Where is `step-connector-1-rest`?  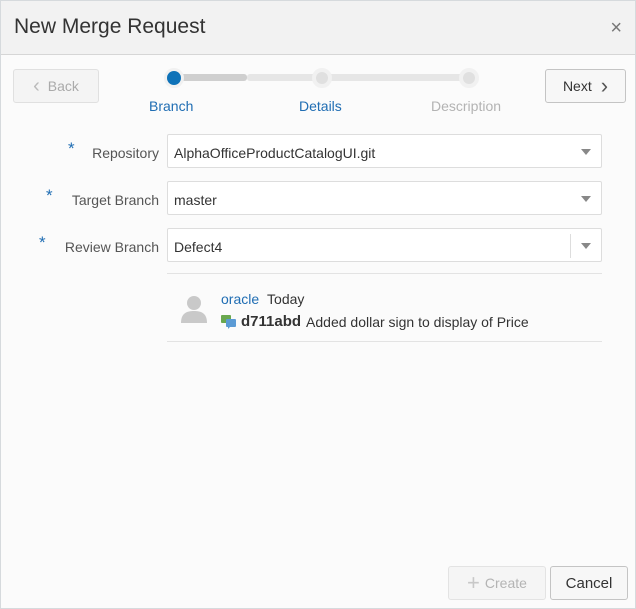 step-connector-1-rest is located at coordinates (283, 77).